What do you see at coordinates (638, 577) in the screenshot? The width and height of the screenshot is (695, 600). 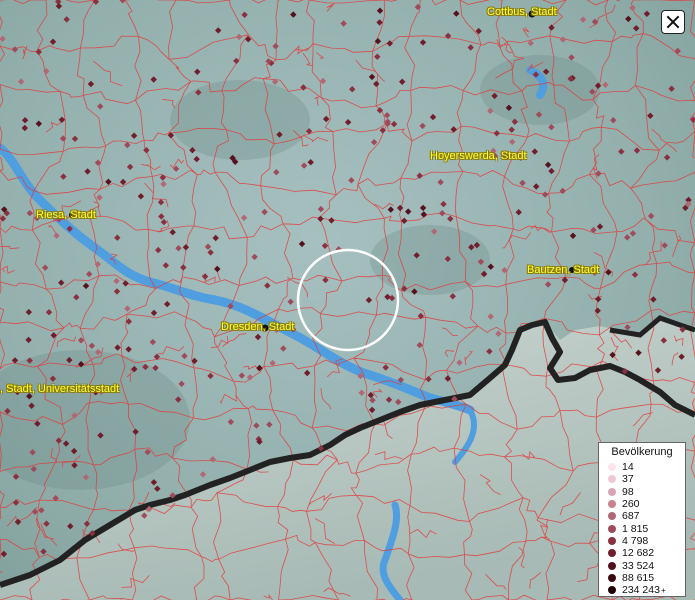 I see `legend-label: 88 615` at bounding box center [638, 577].